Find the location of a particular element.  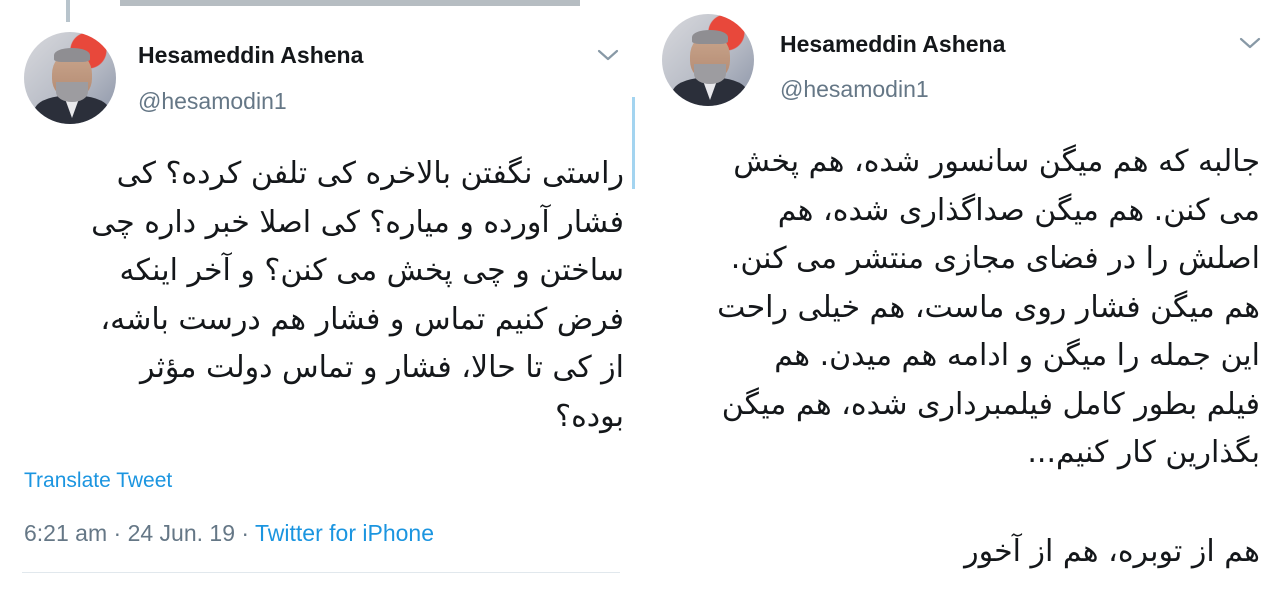

previous-tweet-fragment is located at coordinates (68, 11).